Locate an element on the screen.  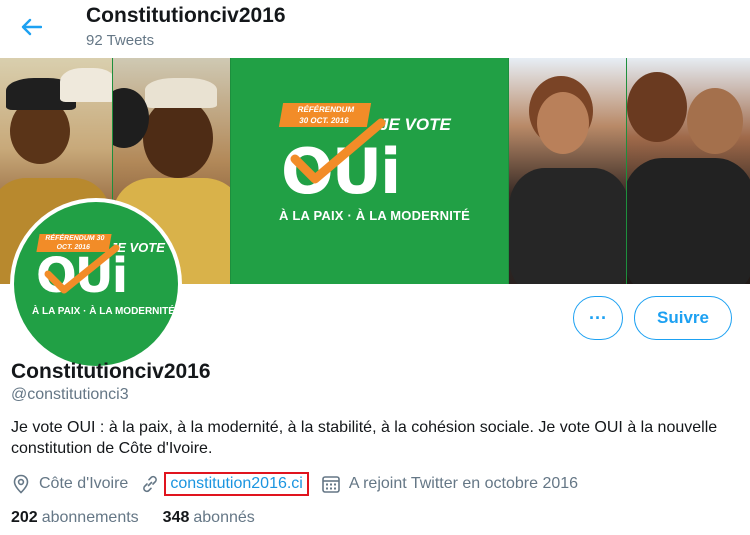
avatar-checkmark-icon is located at coordinates (82, 269).